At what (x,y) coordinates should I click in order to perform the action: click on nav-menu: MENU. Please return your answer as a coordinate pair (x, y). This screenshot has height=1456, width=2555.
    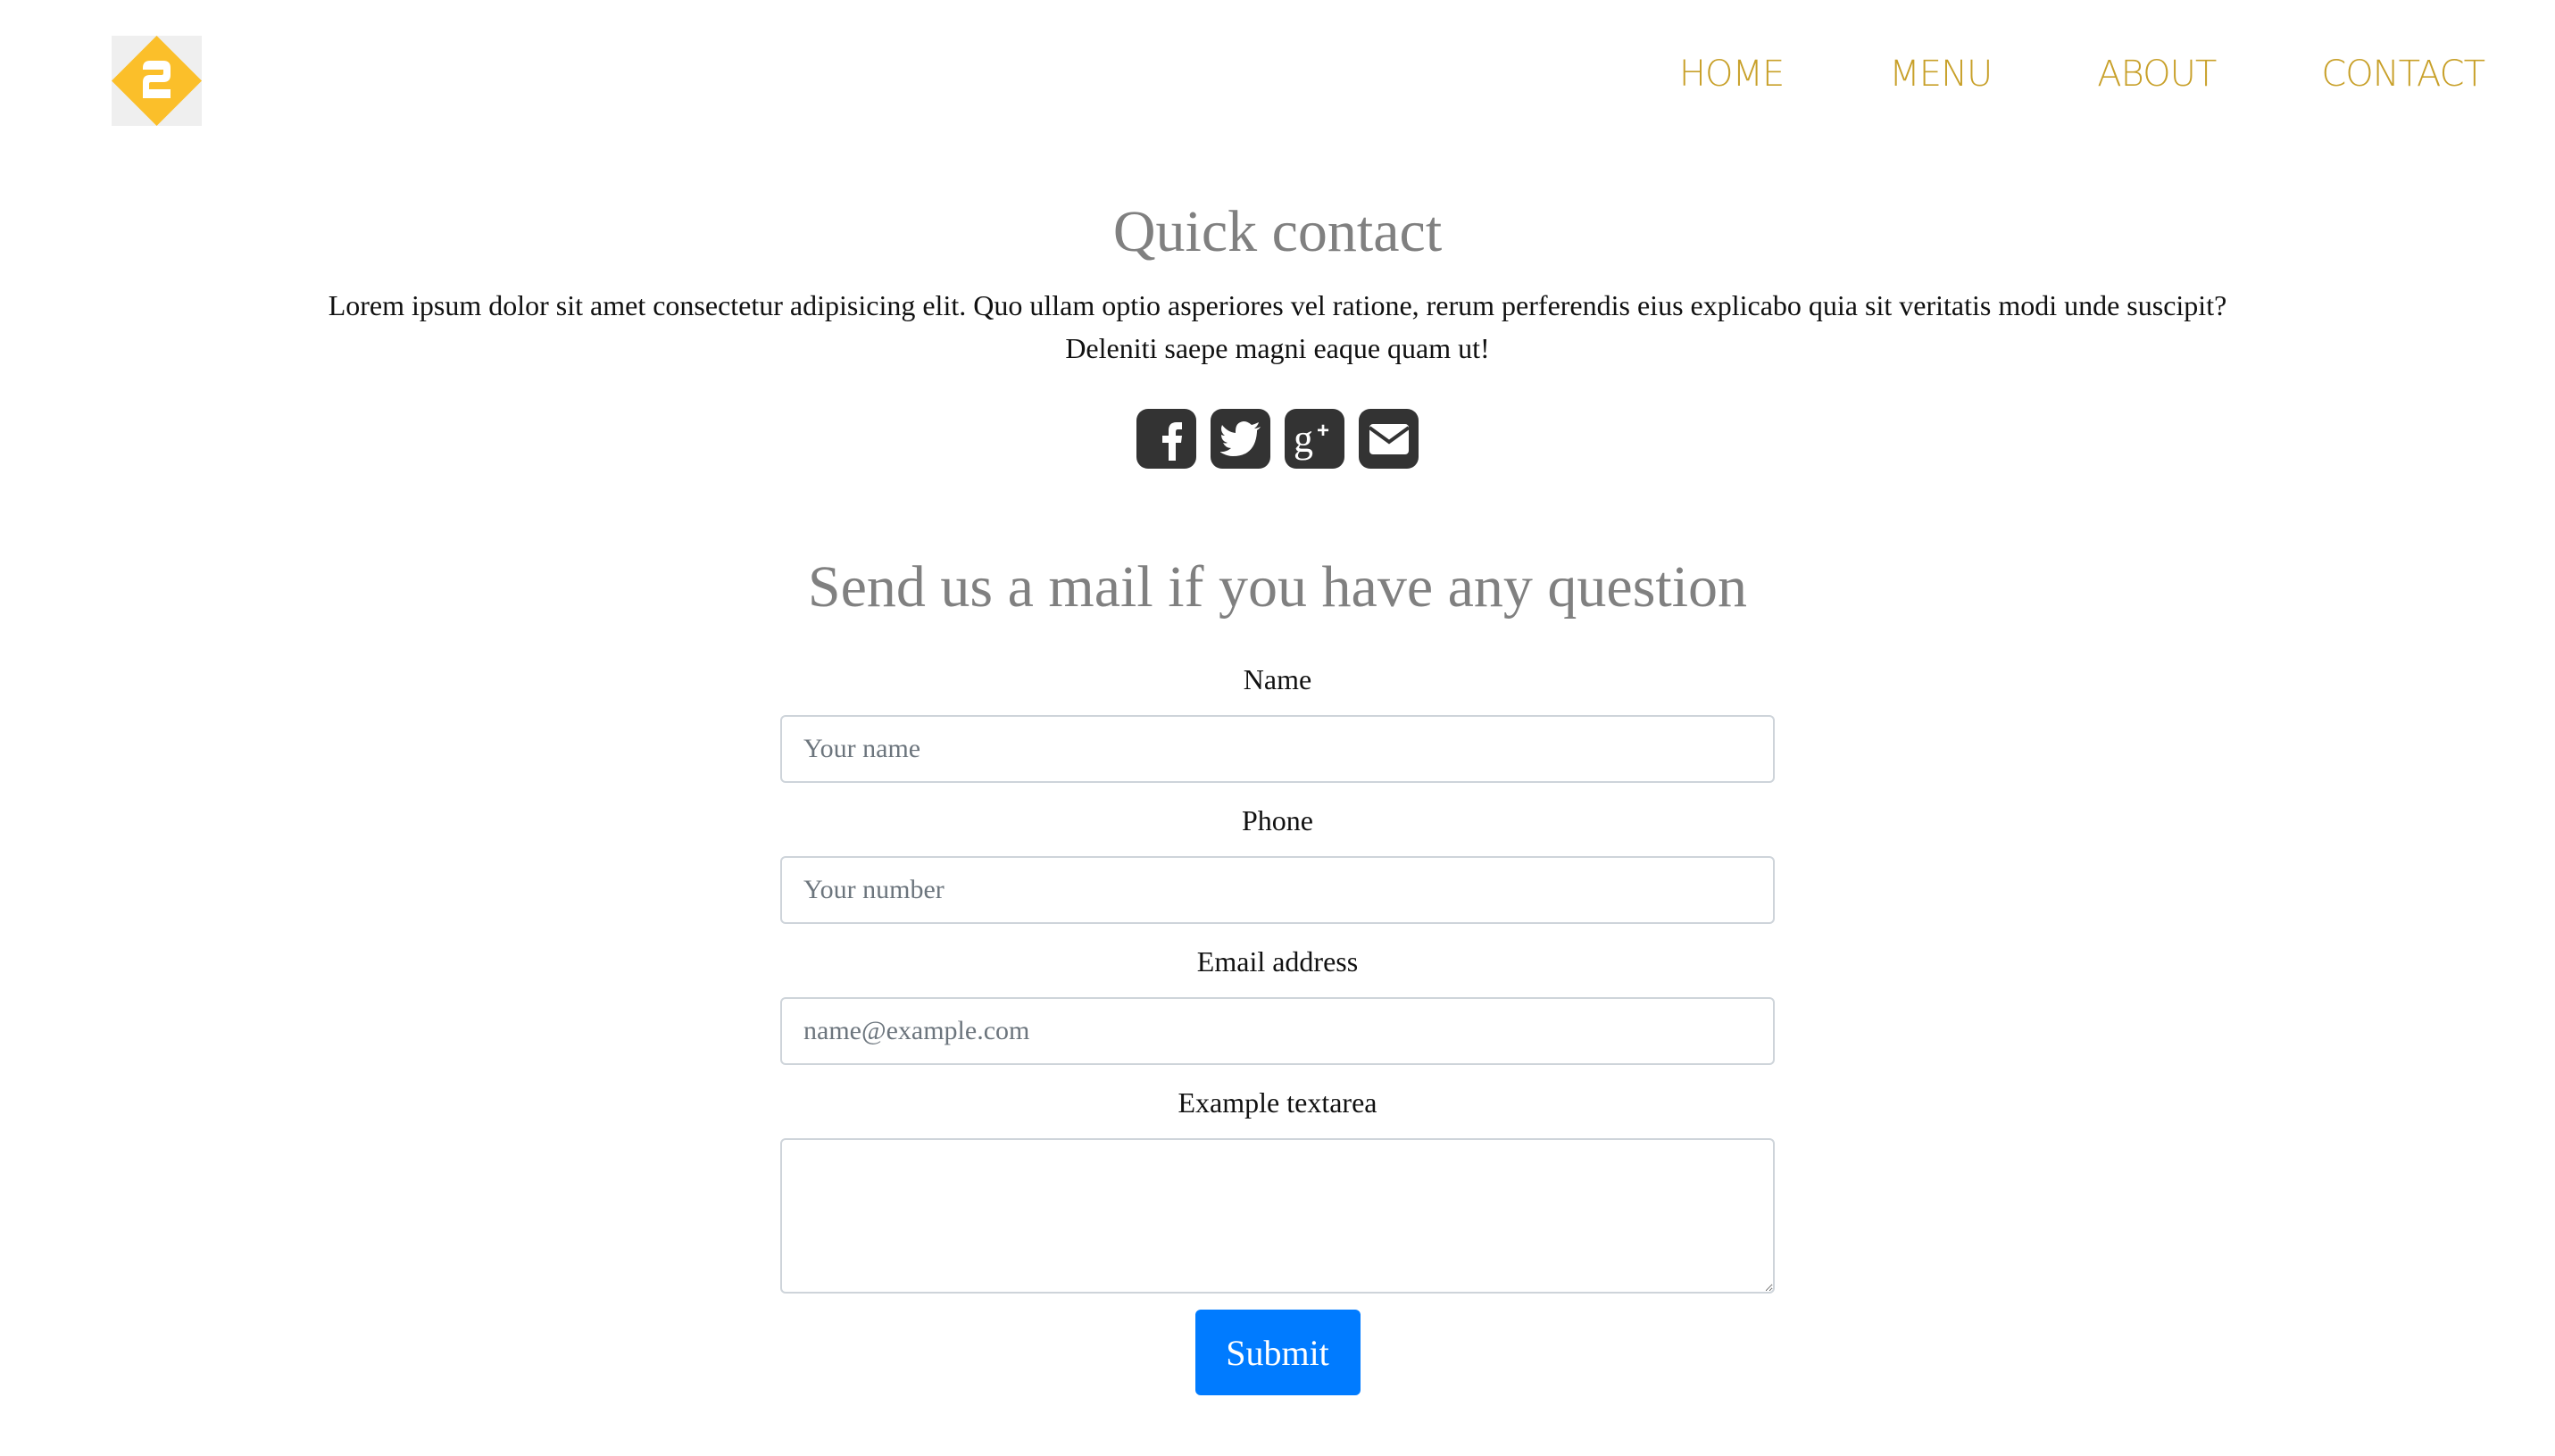
    Looking at the image, I should click on (1941, 74).